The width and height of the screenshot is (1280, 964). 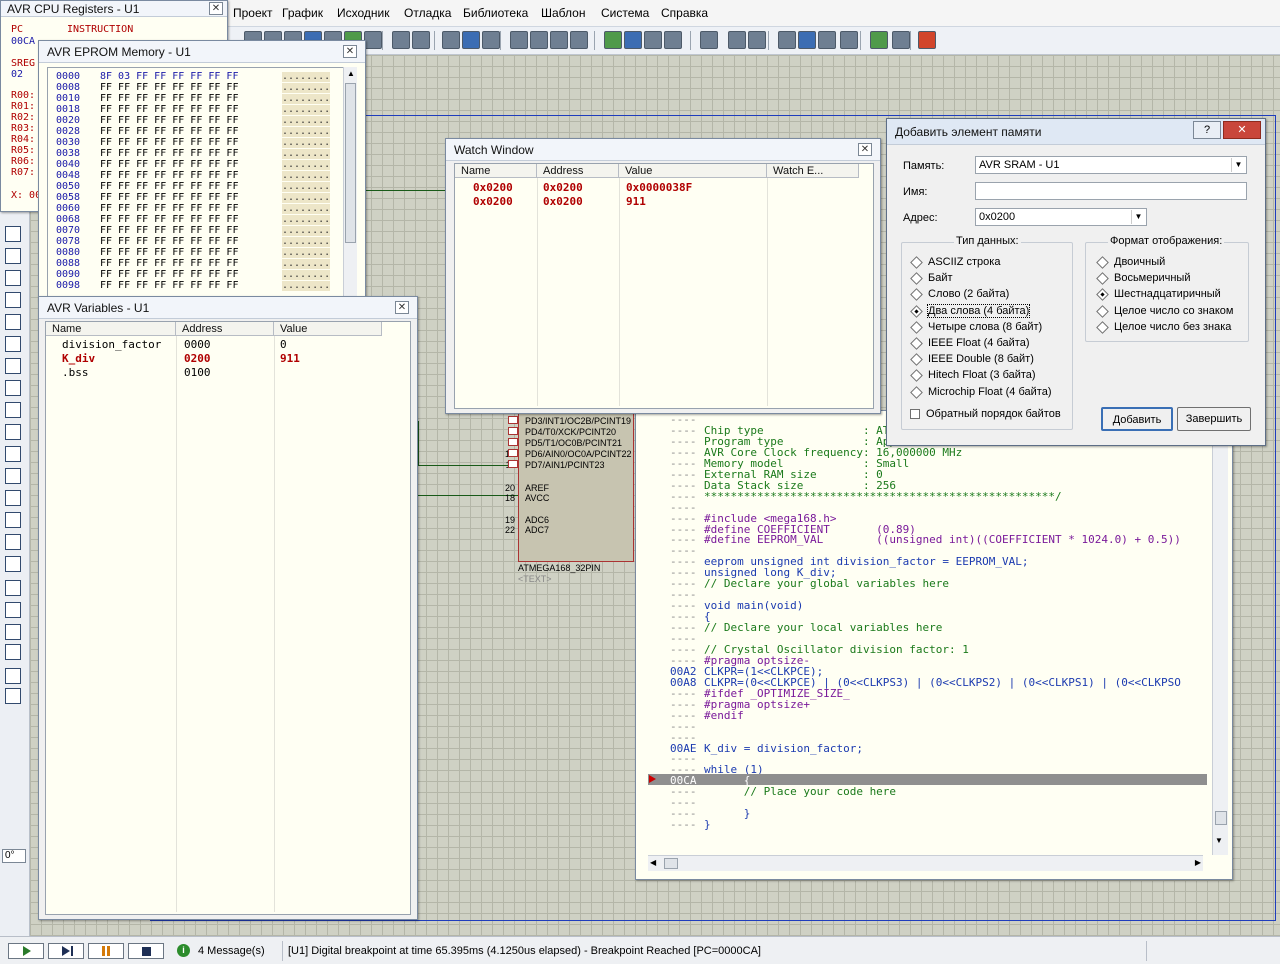 What do you see at coordinates (625, 13) in the screenshot?
I see `menu-item: Система` at bounding box center [625, 13].